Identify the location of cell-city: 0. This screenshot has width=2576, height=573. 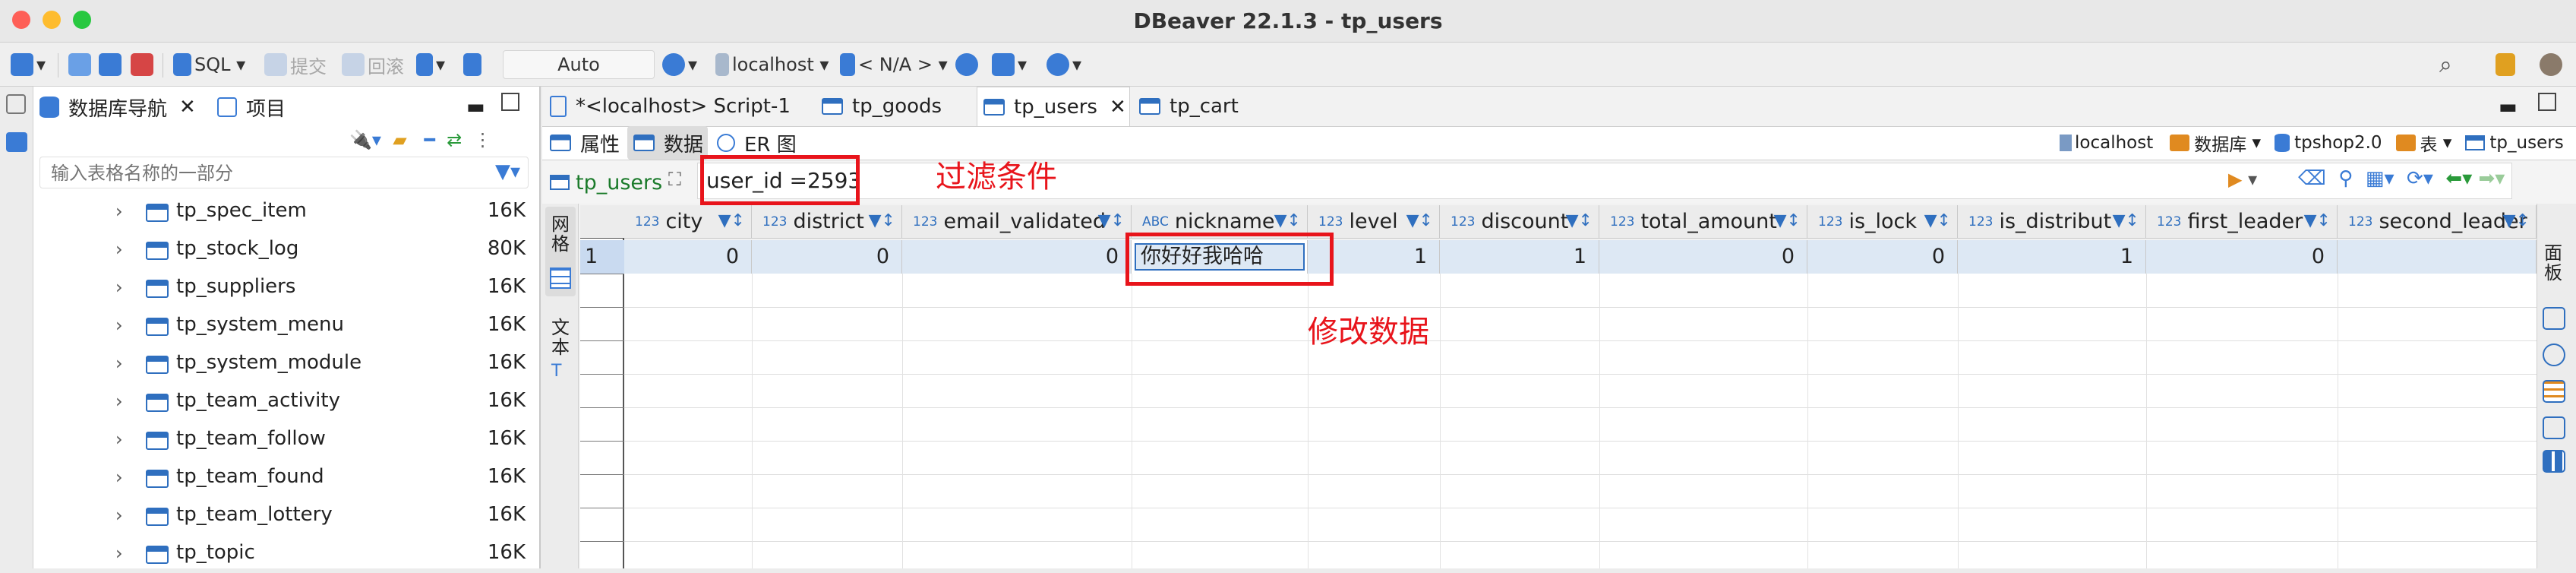
(688, 257).